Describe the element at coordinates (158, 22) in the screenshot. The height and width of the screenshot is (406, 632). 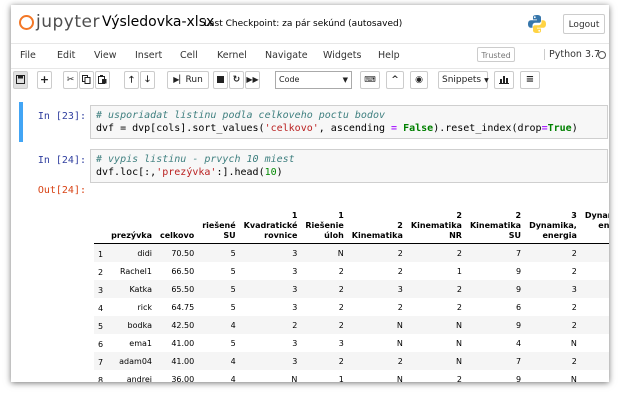
I see `notebook-title: Výsledovka-xlsx` at that location.